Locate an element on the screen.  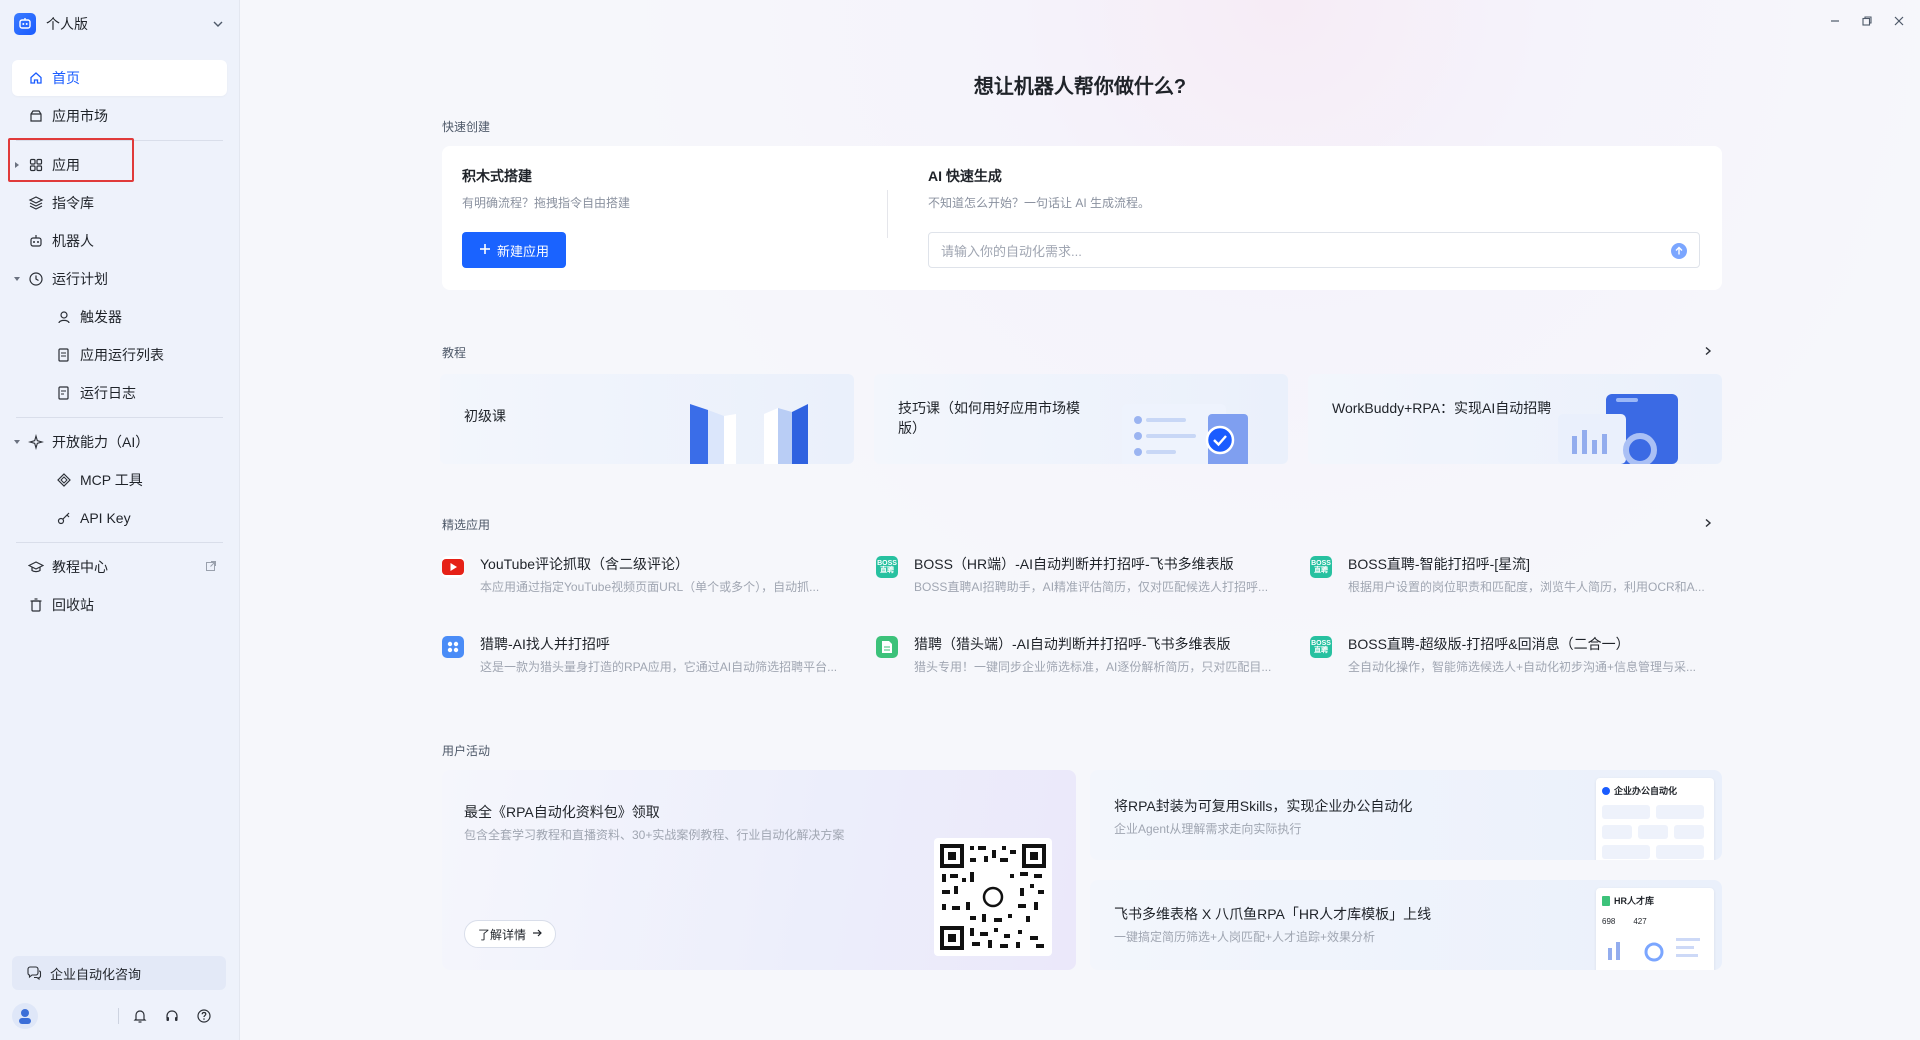
mcp-icon is located at coordinates (64, 480).